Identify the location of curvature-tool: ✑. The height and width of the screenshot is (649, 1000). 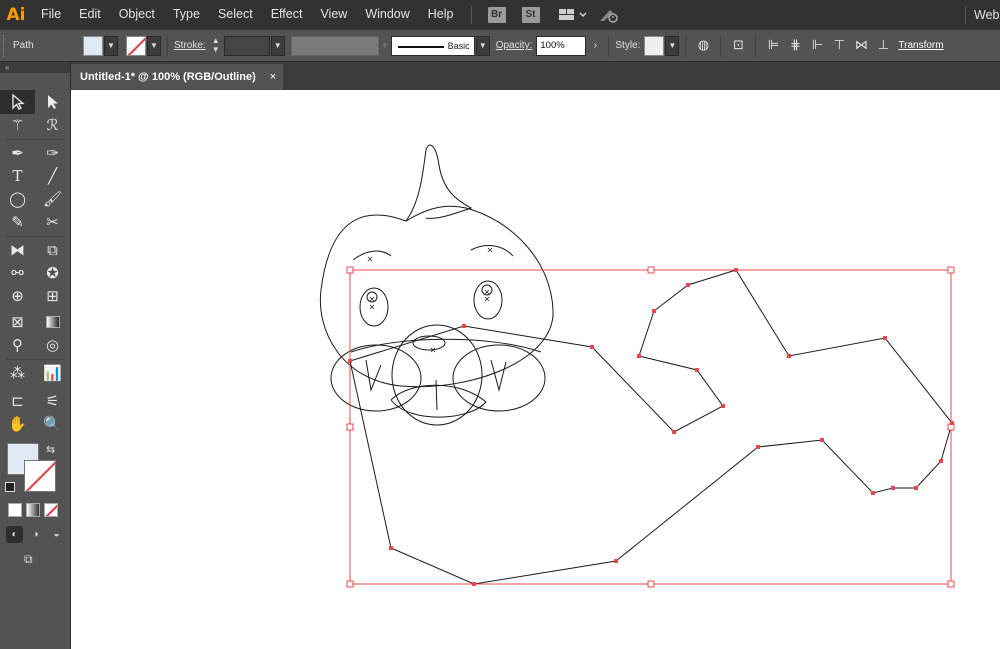
(52, 153).